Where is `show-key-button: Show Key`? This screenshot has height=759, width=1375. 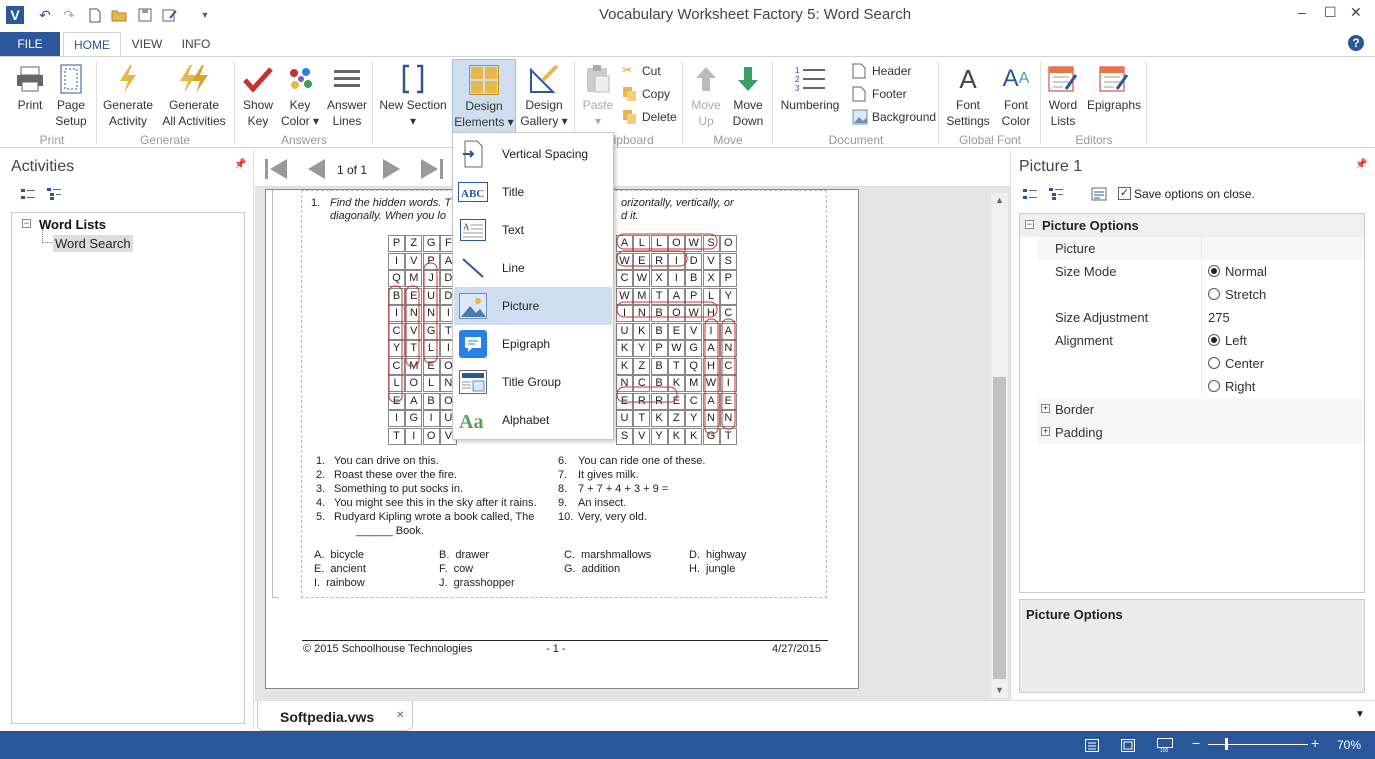
show-key-button: Show Key is located at coordinates (258, 94).